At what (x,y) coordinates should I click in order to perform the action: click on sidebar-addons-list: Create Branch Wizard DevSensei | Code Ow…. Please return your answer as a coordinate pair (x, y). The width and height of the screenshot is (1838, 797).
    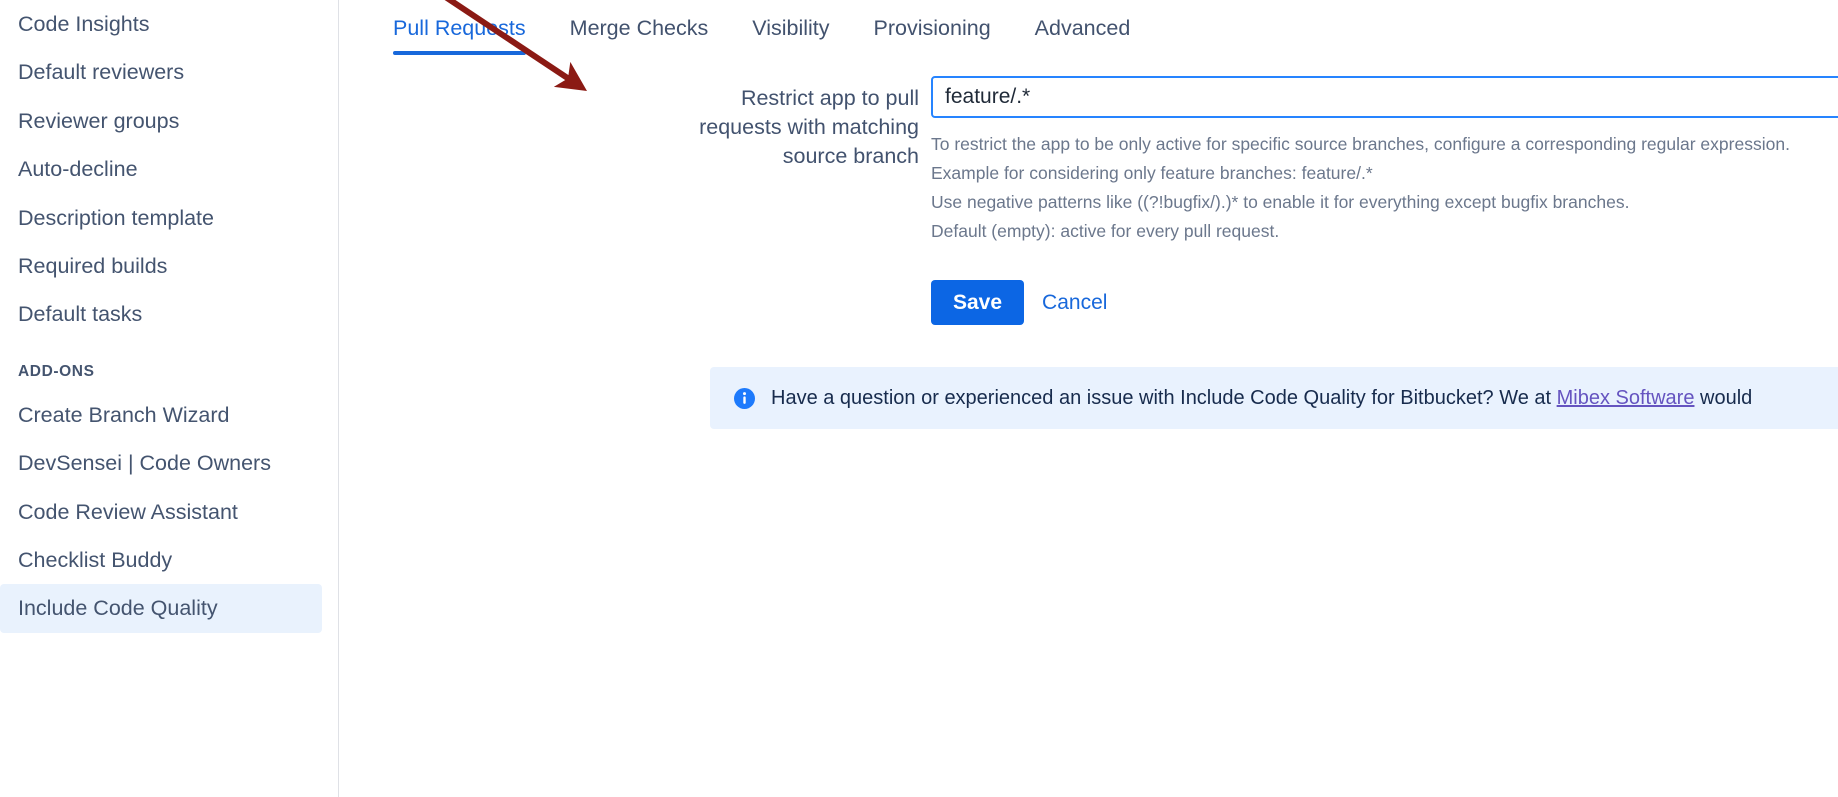
    Looking at the image, I should click on (169, 512).